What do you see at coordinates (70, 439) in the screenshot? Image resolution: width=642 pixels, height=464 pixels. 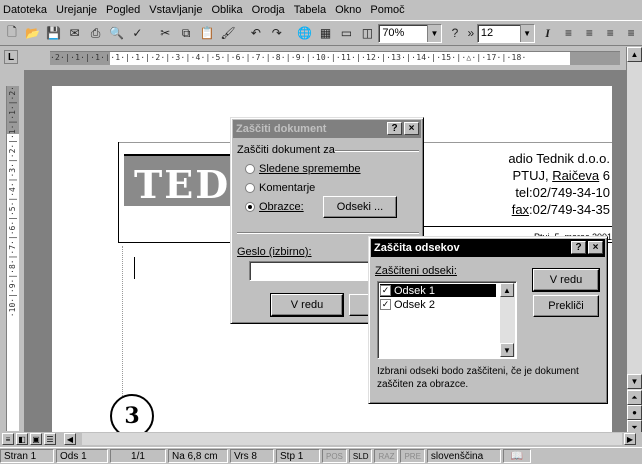 I see `scroll-left-icon: ◀` at bounding box center [70, 439].